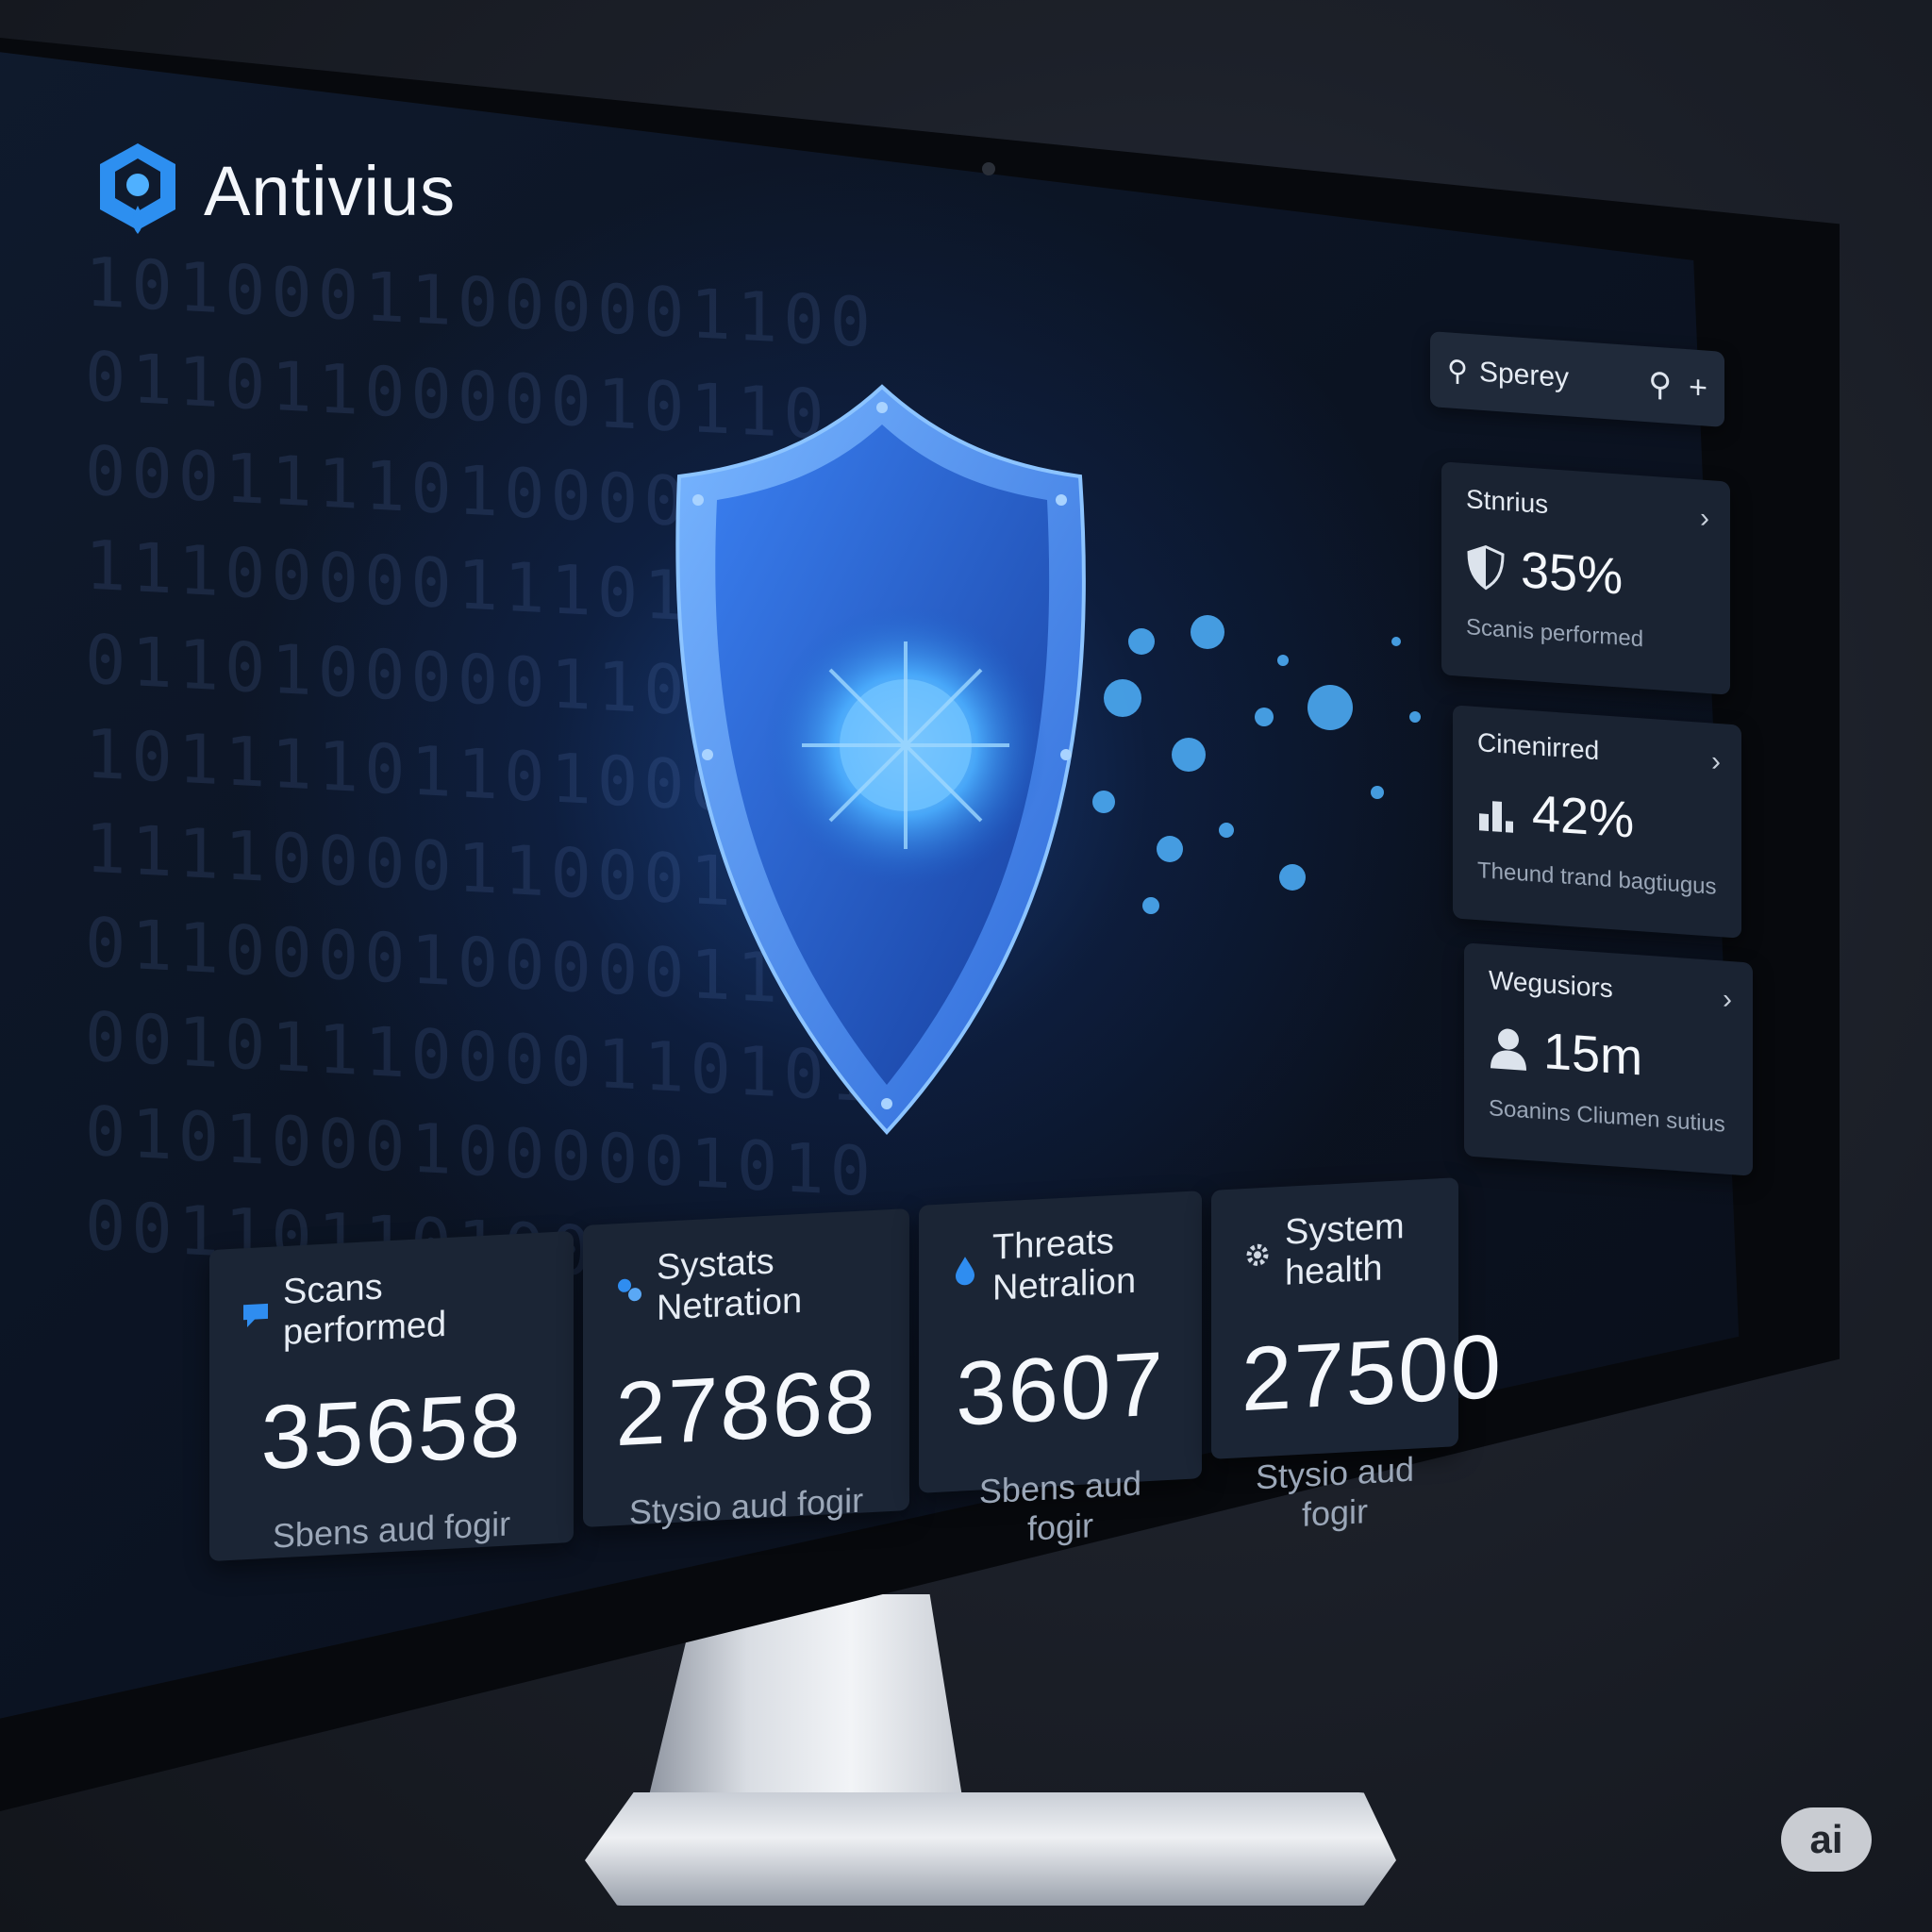  I want to click on chat-bubble-icon, so click(255, 1315).